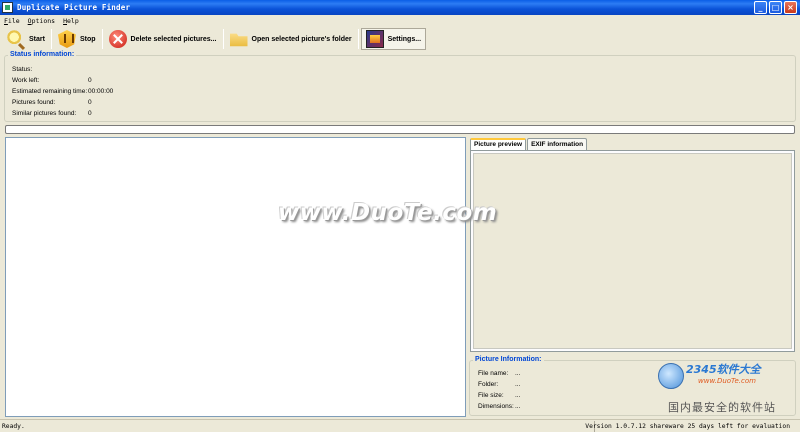 This screenshot has width=800, height=432. I want to click on menu-file: File, so click(12, 21).